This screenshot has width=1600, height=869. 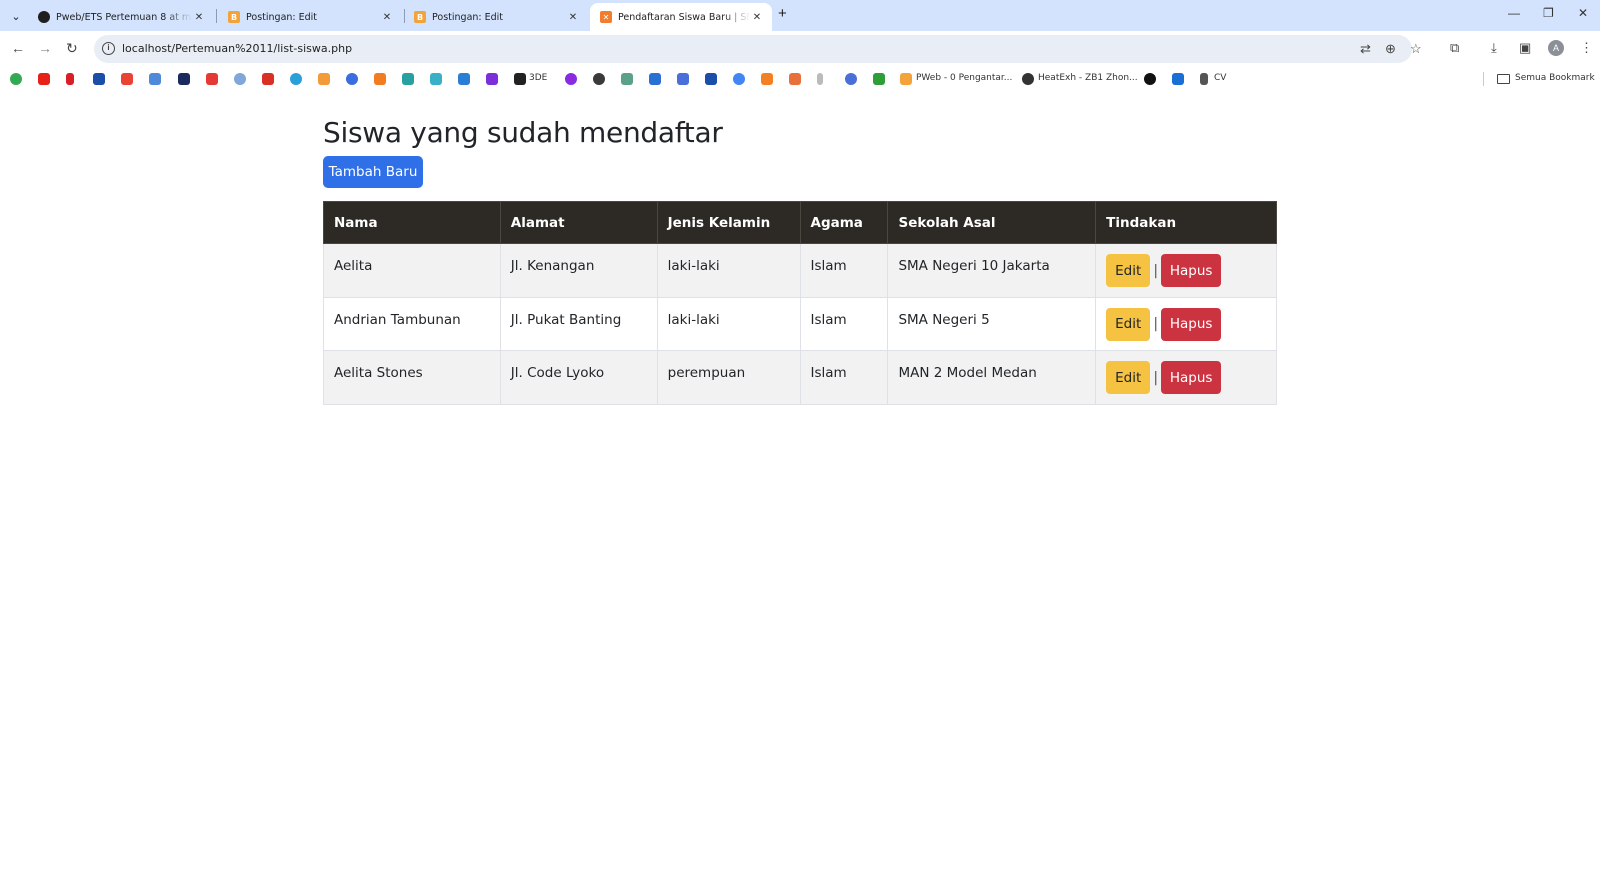 What do you see at coordinates (1556, 48) in the screenshot?
I see `profile-avatar: A` at bounding box center [1556, 48].